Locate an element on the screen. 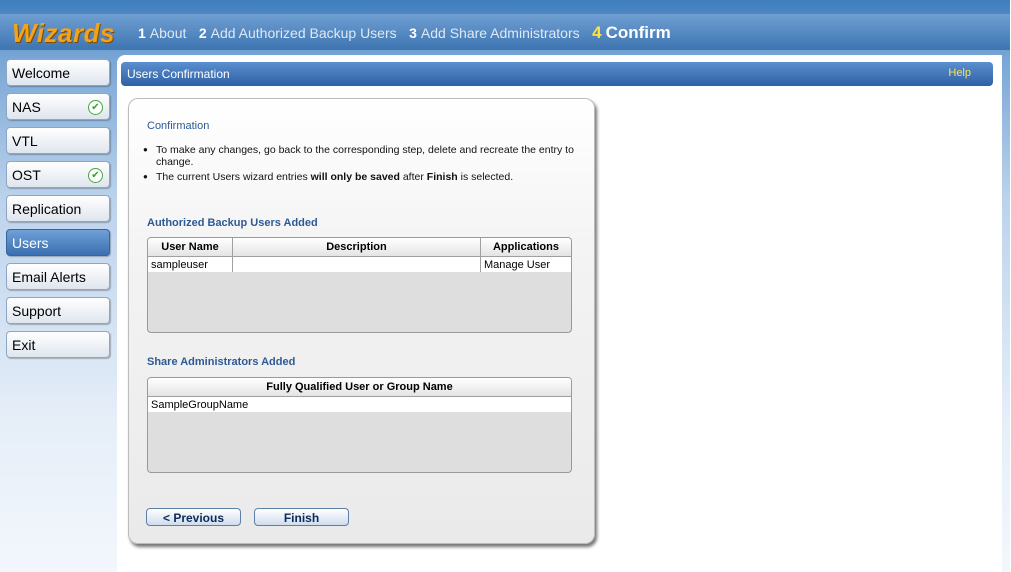 Image resolution: width=1011 pixels, height=572 pixels. sidebar-item-replication: Replication is located at coordinates (58, 208).